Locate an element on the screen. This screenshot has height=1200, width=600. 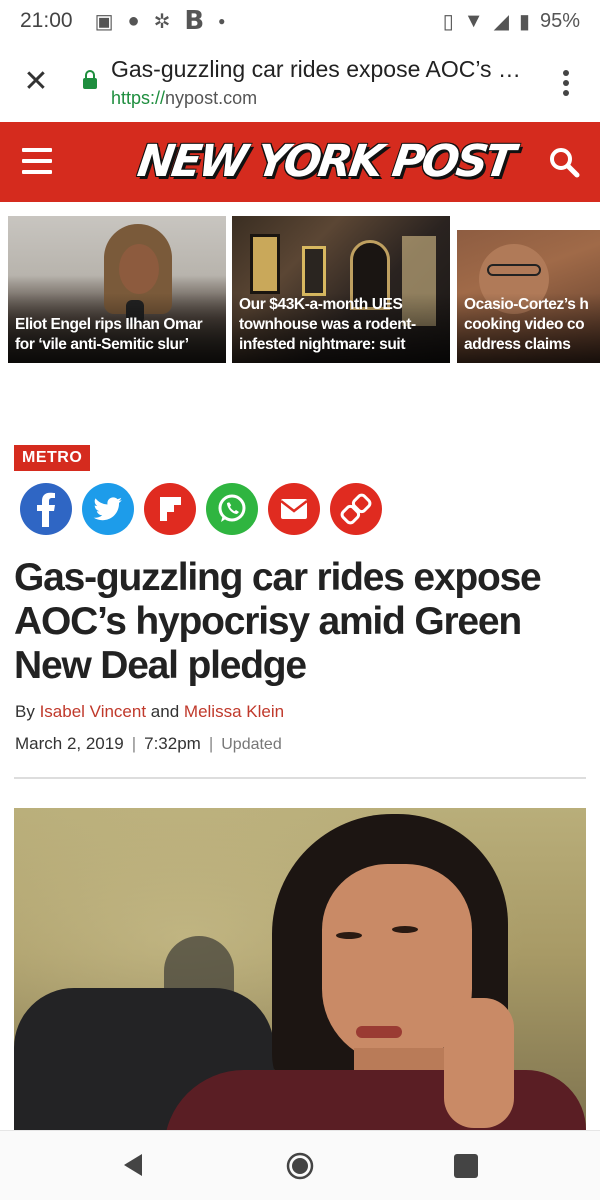
back-icon is located at coordinates (133, 1165).